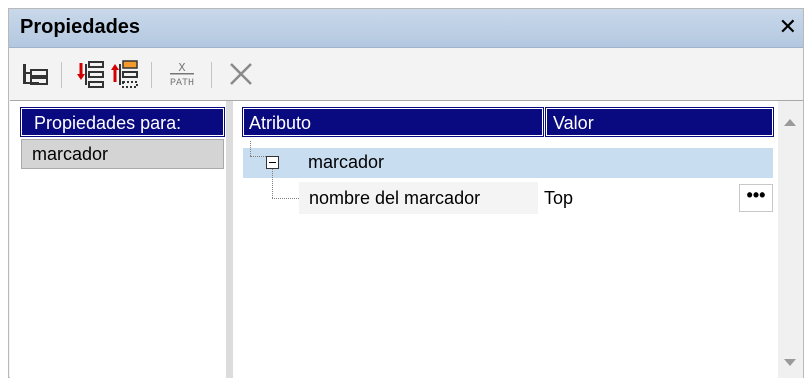  What do you see at coordinates (508, 163) in the screenshot?
I see `node-row: marcador` at bounding box center [508, 163].